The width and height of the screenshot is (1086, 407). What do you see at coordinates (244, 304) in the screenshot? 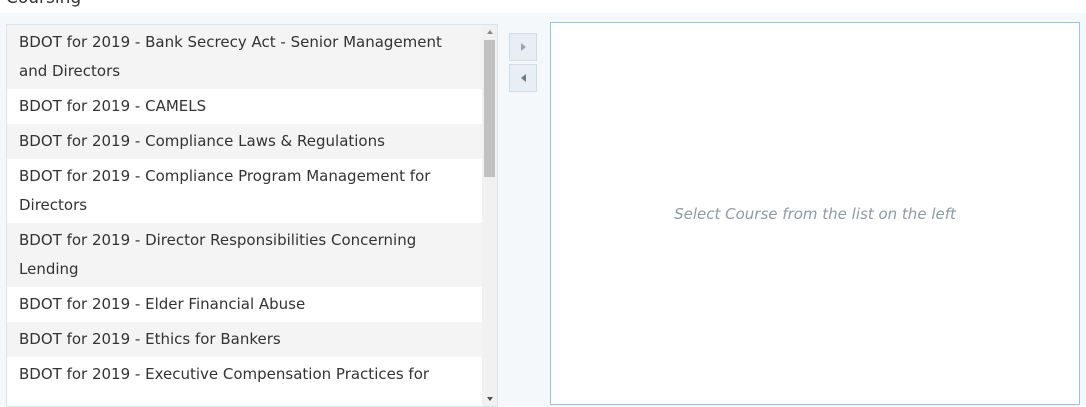
I see `course-list-item: BDOT for 2019 - Elder Financial Abuse` at bounding box center [244, 304].